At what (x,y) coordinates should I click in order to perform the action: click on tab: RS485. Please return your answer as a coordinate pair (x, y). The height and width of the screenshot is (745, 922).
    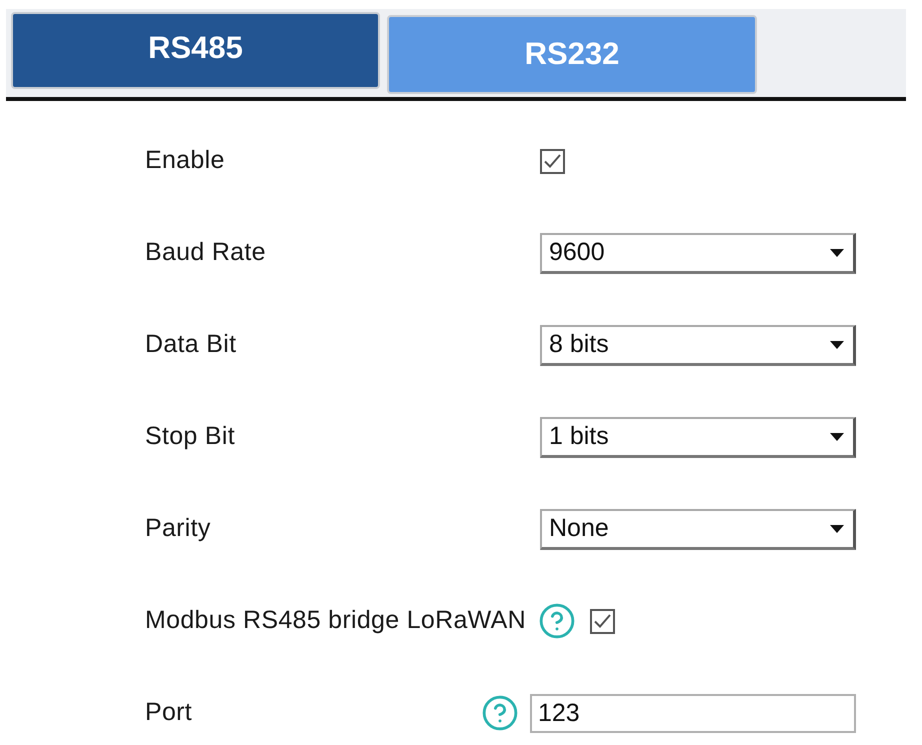
    Looking at the image, I should click on (195, 50).